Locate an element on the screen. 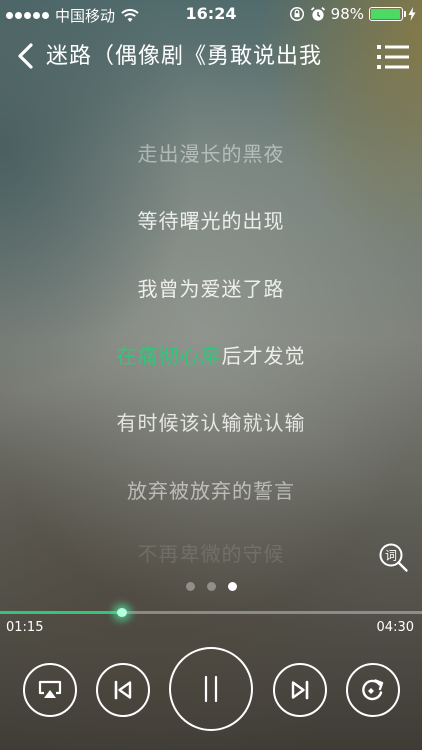 This screenshot has height=750, width=422. unsung-lyric-text: 后才发觉 is located at coordinates (263, 356).